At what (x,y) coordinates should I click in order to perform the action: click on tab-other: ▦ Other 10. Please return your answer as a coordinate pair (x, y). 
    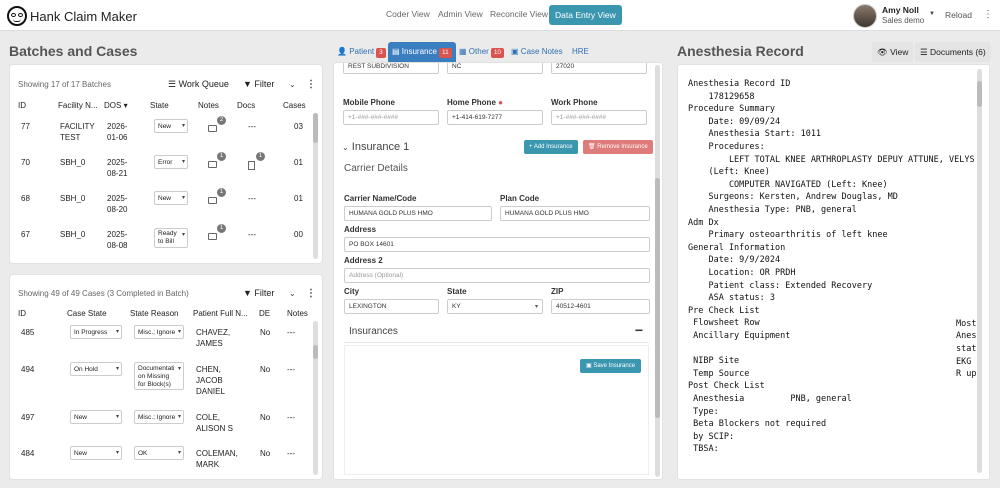
    Looking at the image, I should click on (482, 52).